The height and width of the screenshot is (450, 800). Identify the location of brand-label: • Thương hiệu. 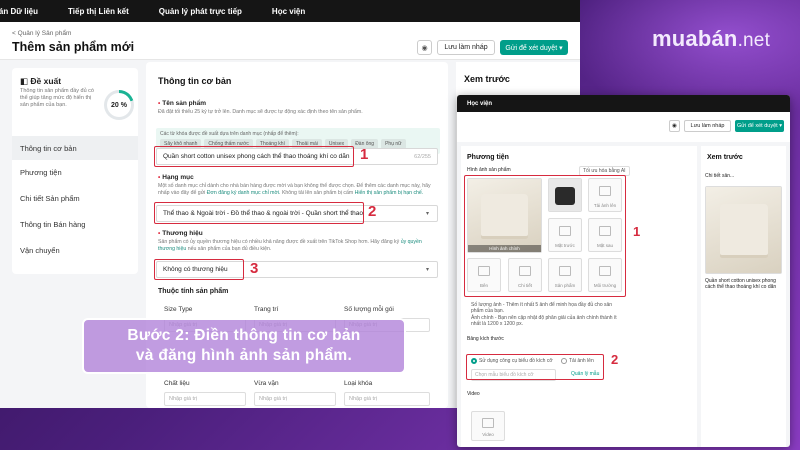
(180, 233).